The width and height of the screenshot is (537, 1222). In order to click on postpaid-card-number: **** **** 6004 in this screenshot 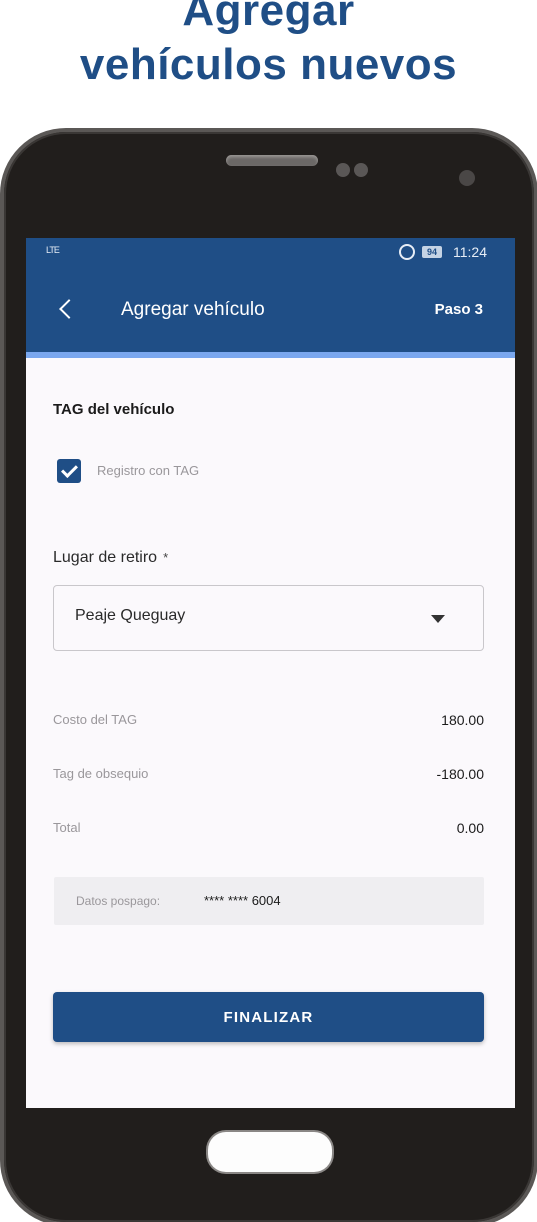, I will do `click(242, 900)`.